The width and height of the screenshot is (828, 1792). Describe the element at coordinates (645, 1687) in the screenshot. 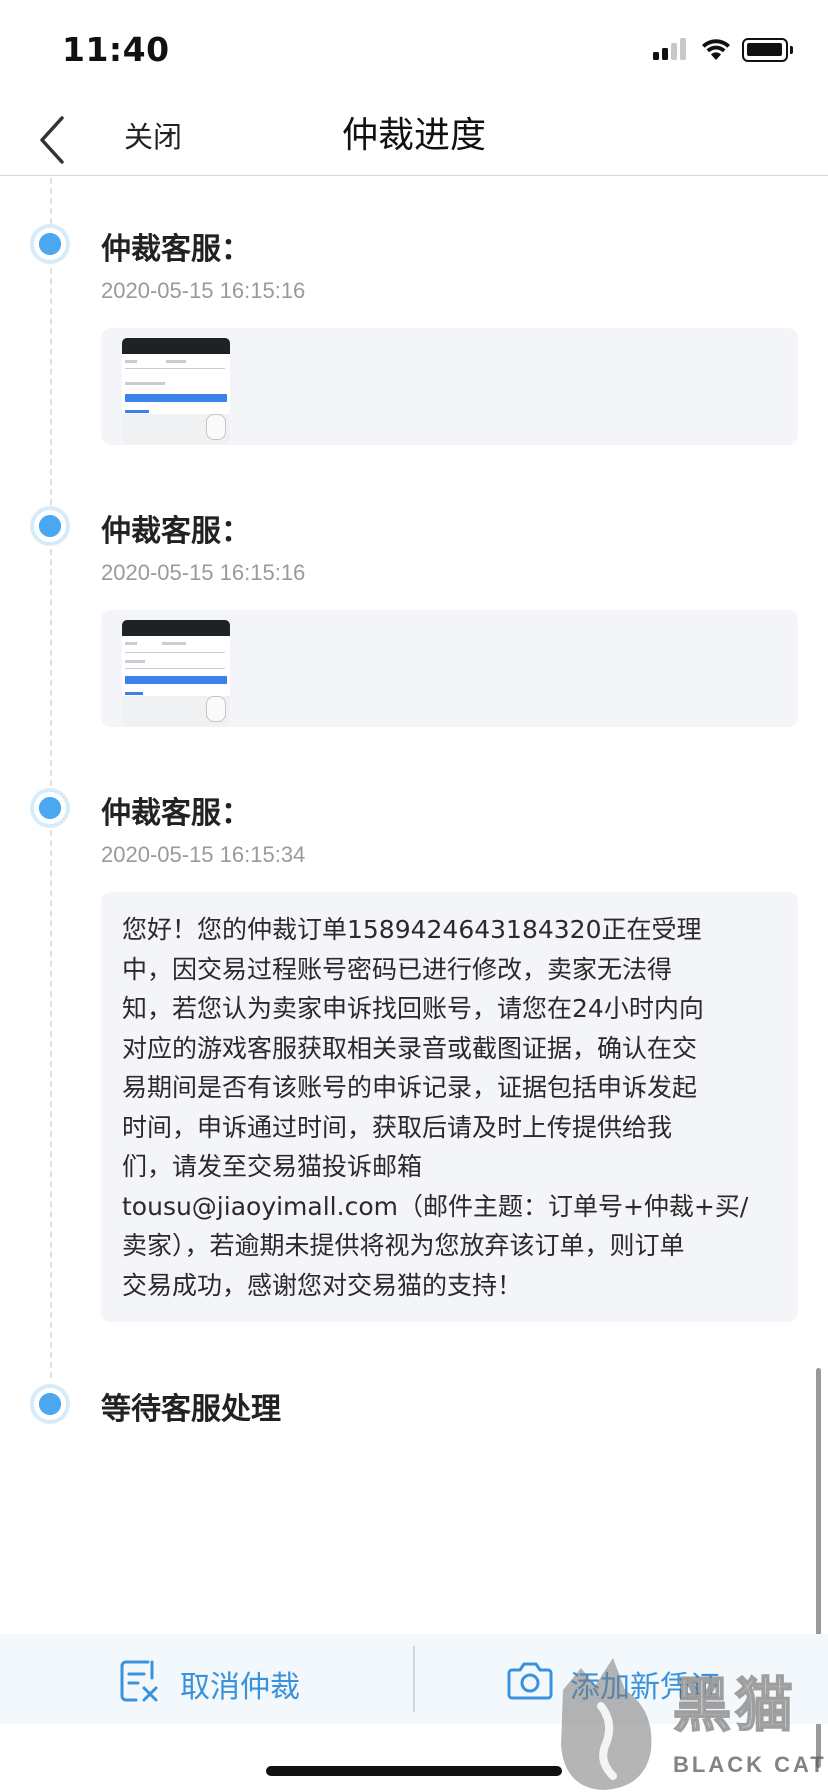

I see `add-evidence-label: 添加新凭证` at that location.